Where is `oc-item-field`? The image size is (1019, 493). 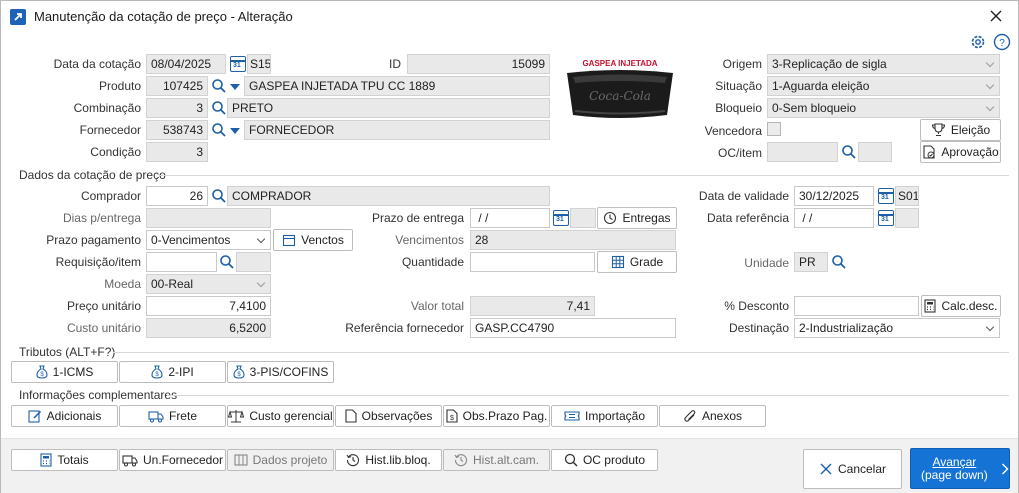
oc-item-field is located at coordinates (875, 152).